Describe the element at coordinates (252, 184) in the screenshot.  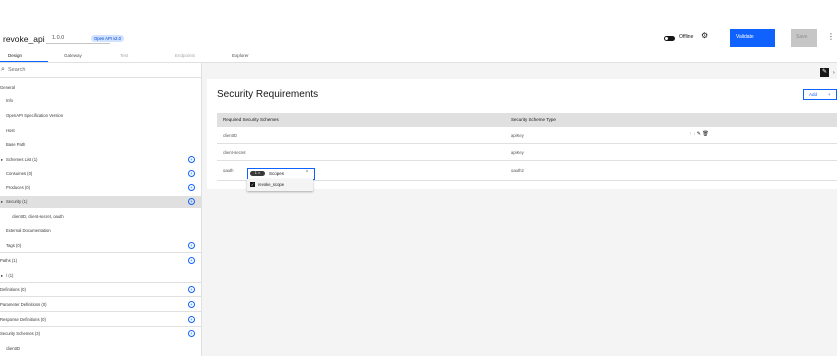
I see `checkbox-checked: ✓` at that location.